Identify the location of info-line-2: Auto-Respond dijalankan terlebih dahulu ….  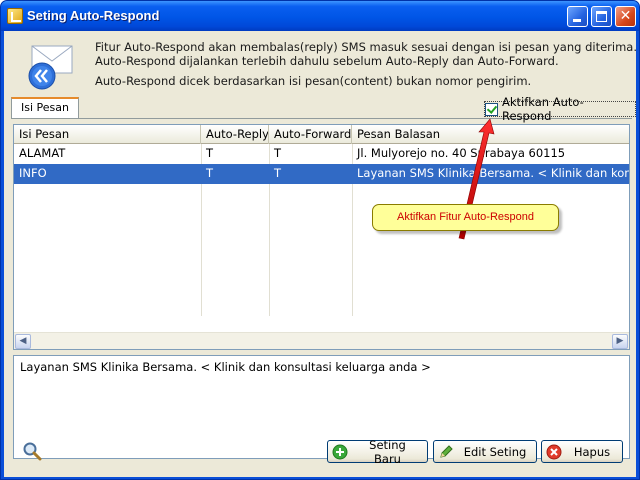
(327, 61).